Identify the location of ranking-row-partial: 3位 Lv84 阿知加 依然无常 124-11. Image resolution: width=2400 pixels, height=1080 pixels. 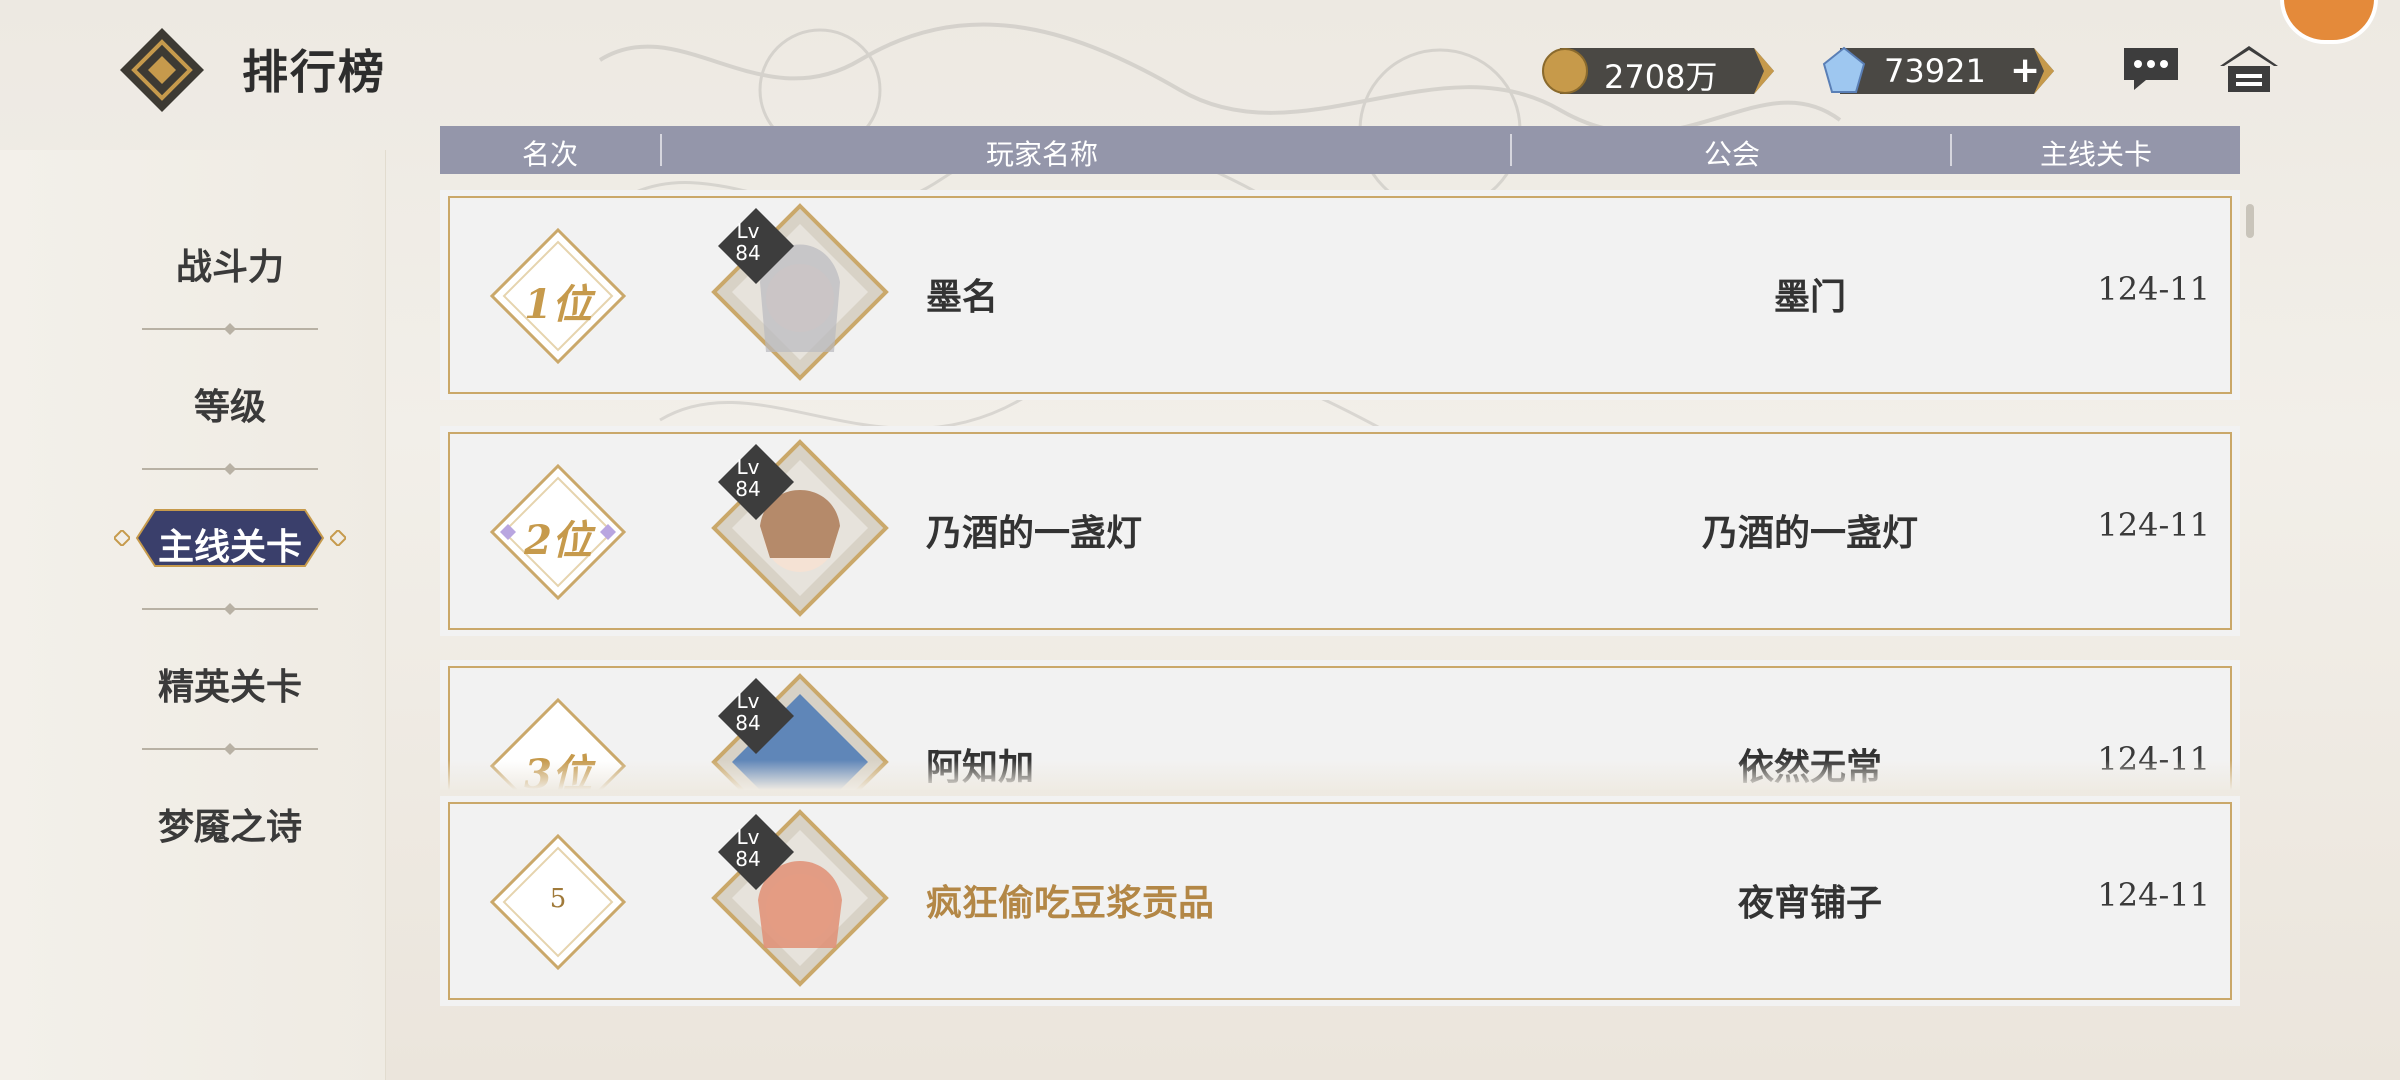
(1340, 725).